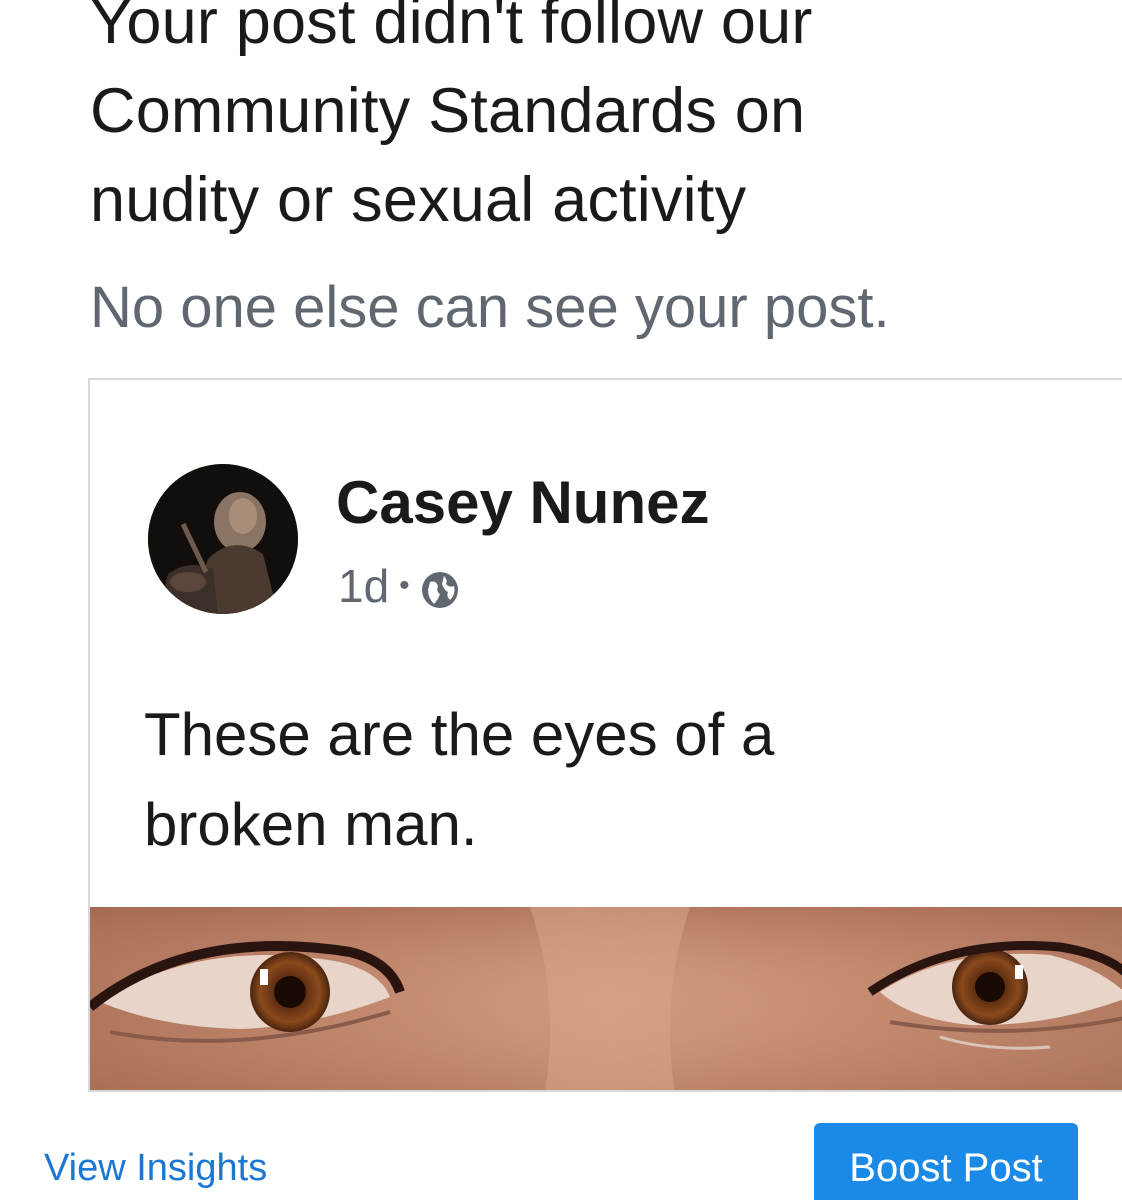 This screenshot has width=1122, height=1200. What do you see at coordinates (155, 1168) in the screenshot?
I see `view-insights-link: View Insights` at bounding box center [155, 1168].